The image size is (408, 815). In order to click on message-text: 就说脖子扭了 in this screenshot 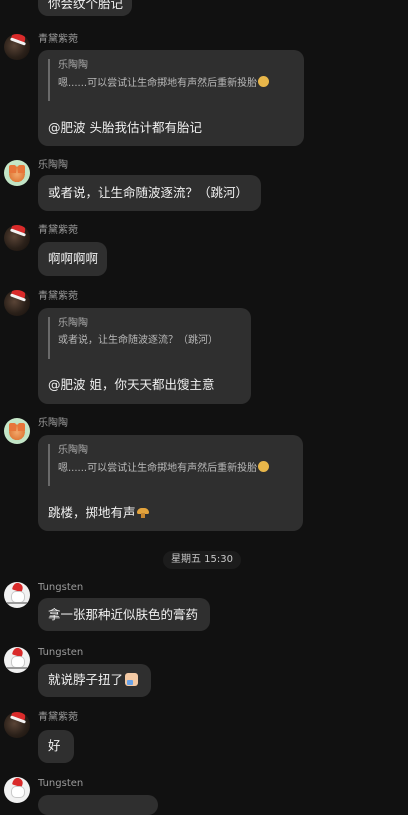, I will do `click(86, 679)`.